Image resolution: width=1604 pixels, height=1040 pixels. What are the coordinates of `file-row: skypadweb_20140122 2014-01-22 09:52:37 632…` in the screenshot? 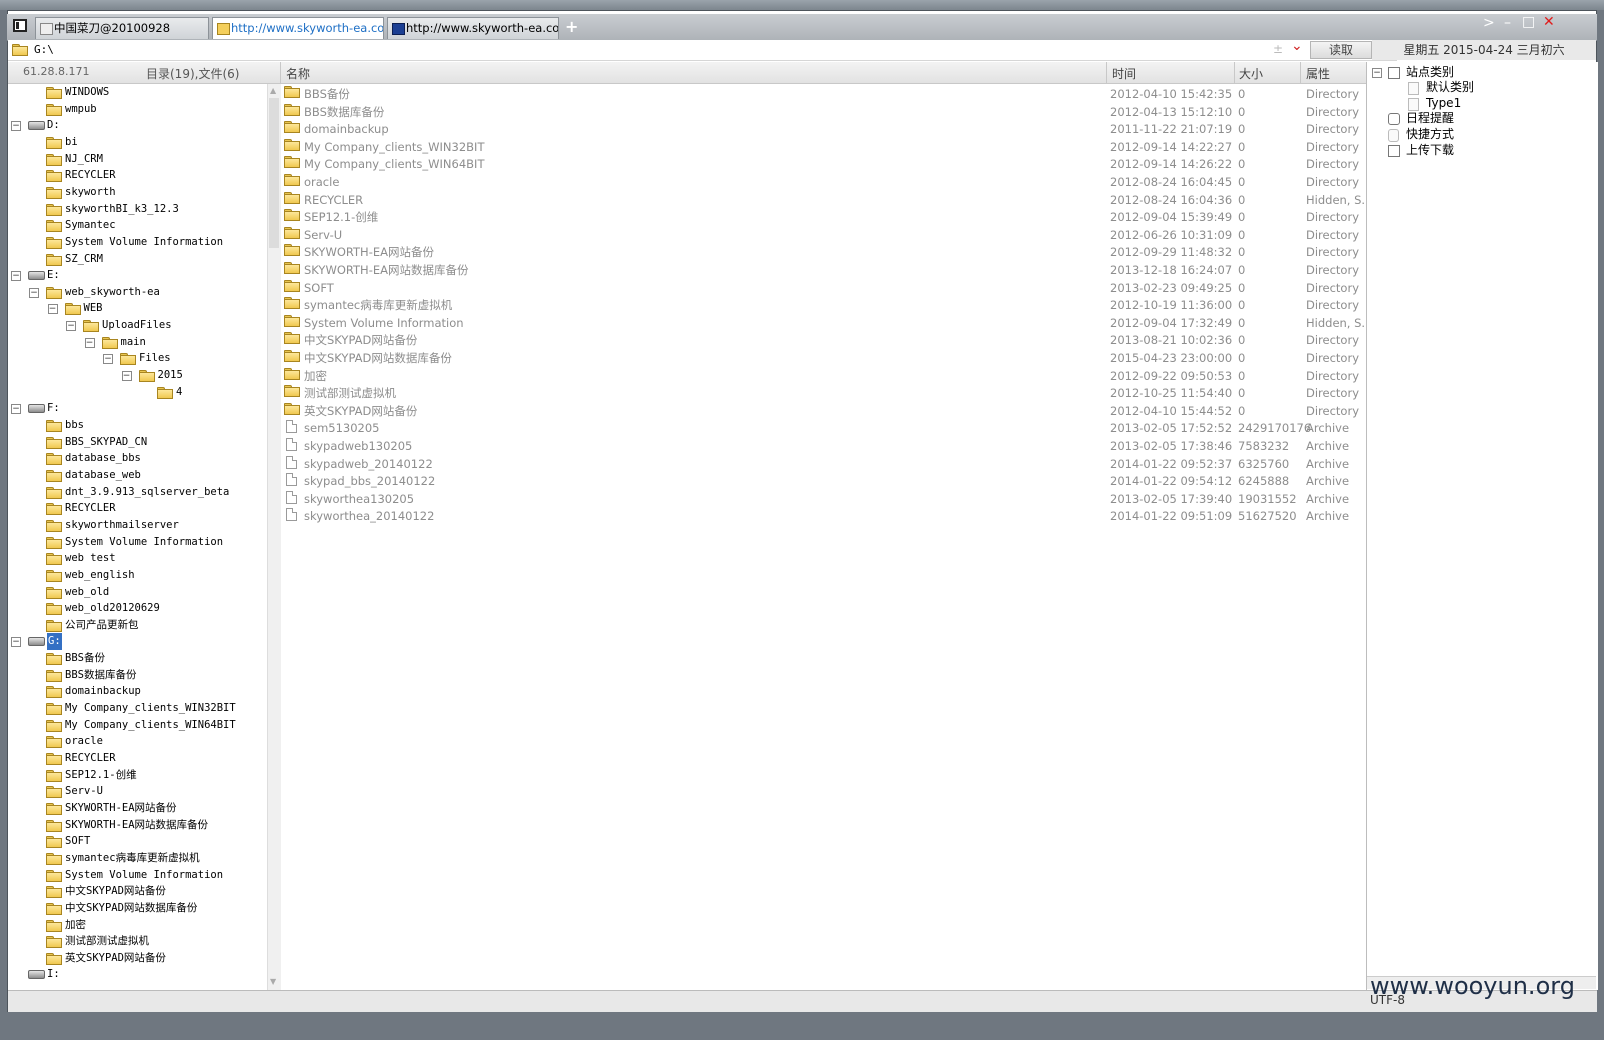 It's located at (823, 464).